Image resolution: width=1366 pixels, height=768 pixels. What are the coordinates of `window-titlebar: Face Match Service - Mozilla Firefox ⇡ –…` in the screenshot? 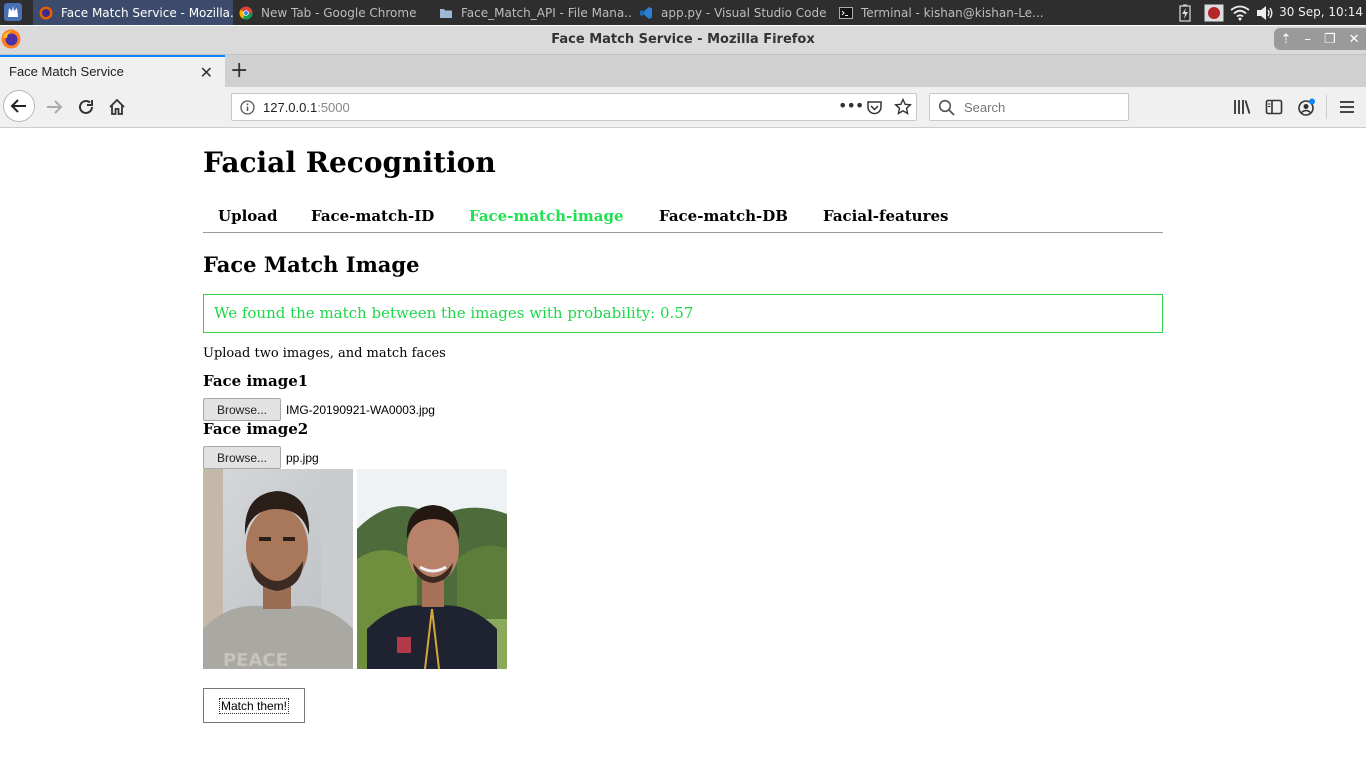 It's located at (683, 40).